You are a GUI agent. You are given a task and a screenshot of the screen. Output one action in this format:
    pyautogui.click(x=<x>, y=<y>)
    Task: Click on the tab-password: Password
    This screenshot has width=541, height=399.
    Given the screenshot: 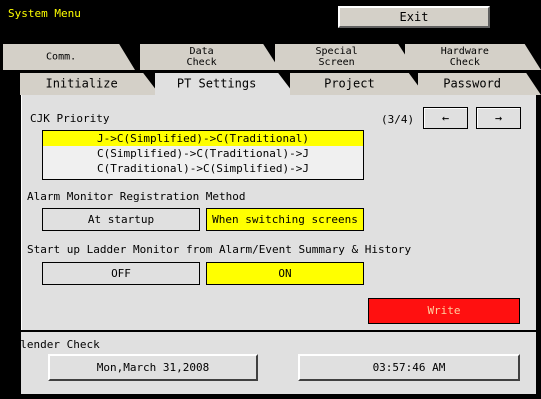 What is the action you would take?
    pyautogui.click(x=479, y=84)
    